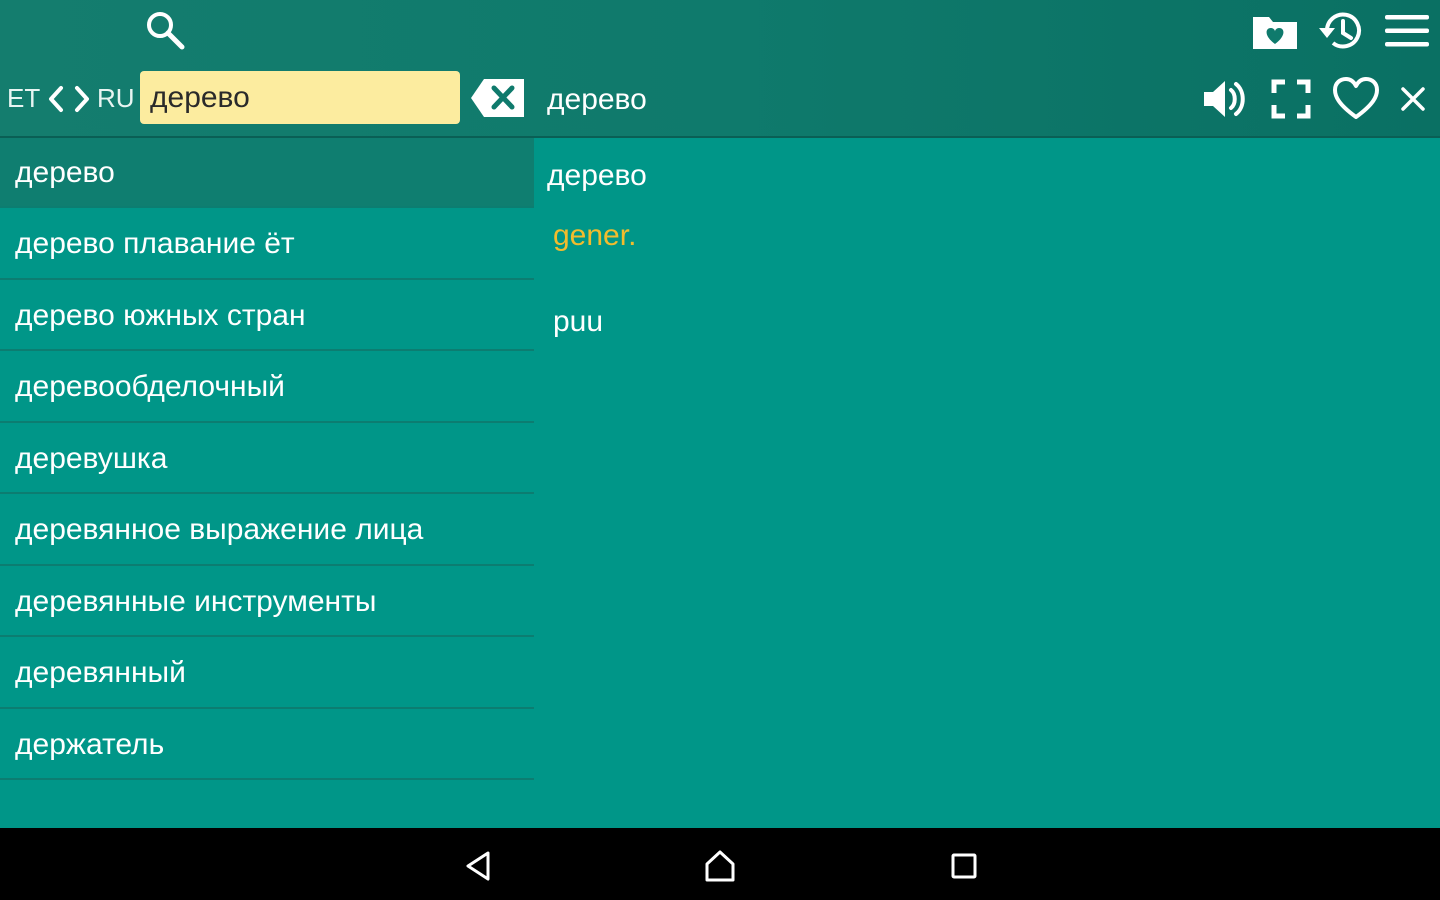 This screenshot has height=900, width=1440. What do you see at coordinates (267, 244) in the screenshot?
I see `word-list-item: дерево плавание ёт` at bounding box center [267, 244].